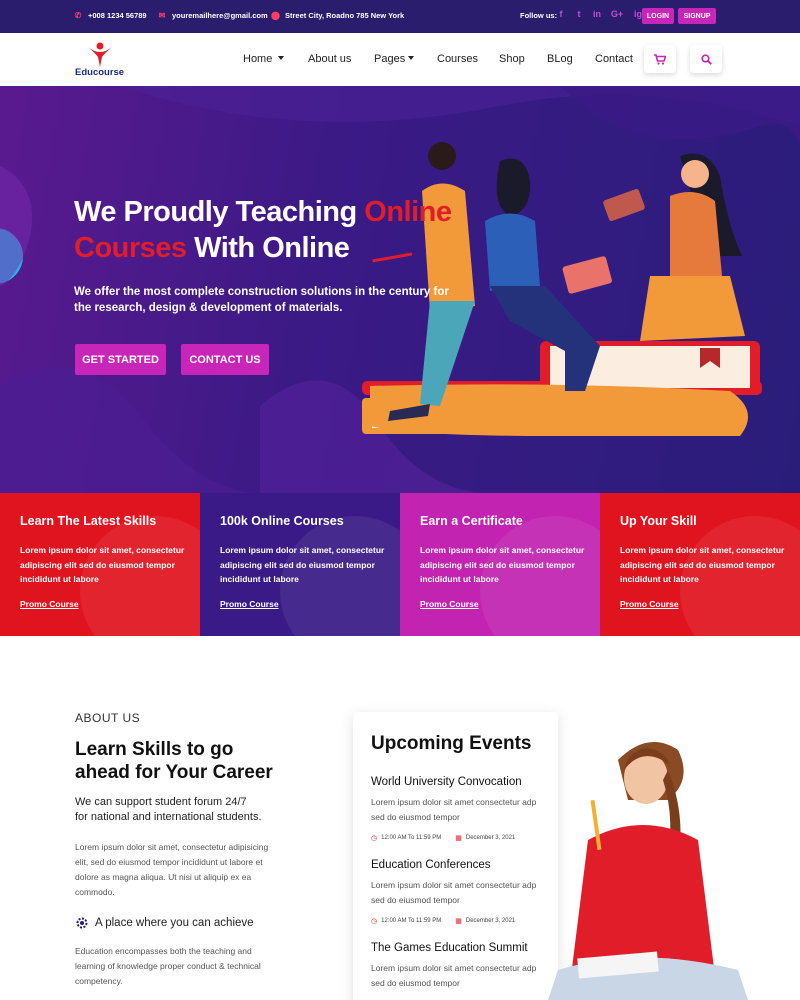 The width and height of the screenshot is (800, 1000). I want to click on nav-blog: BLog, so click(560, 59).